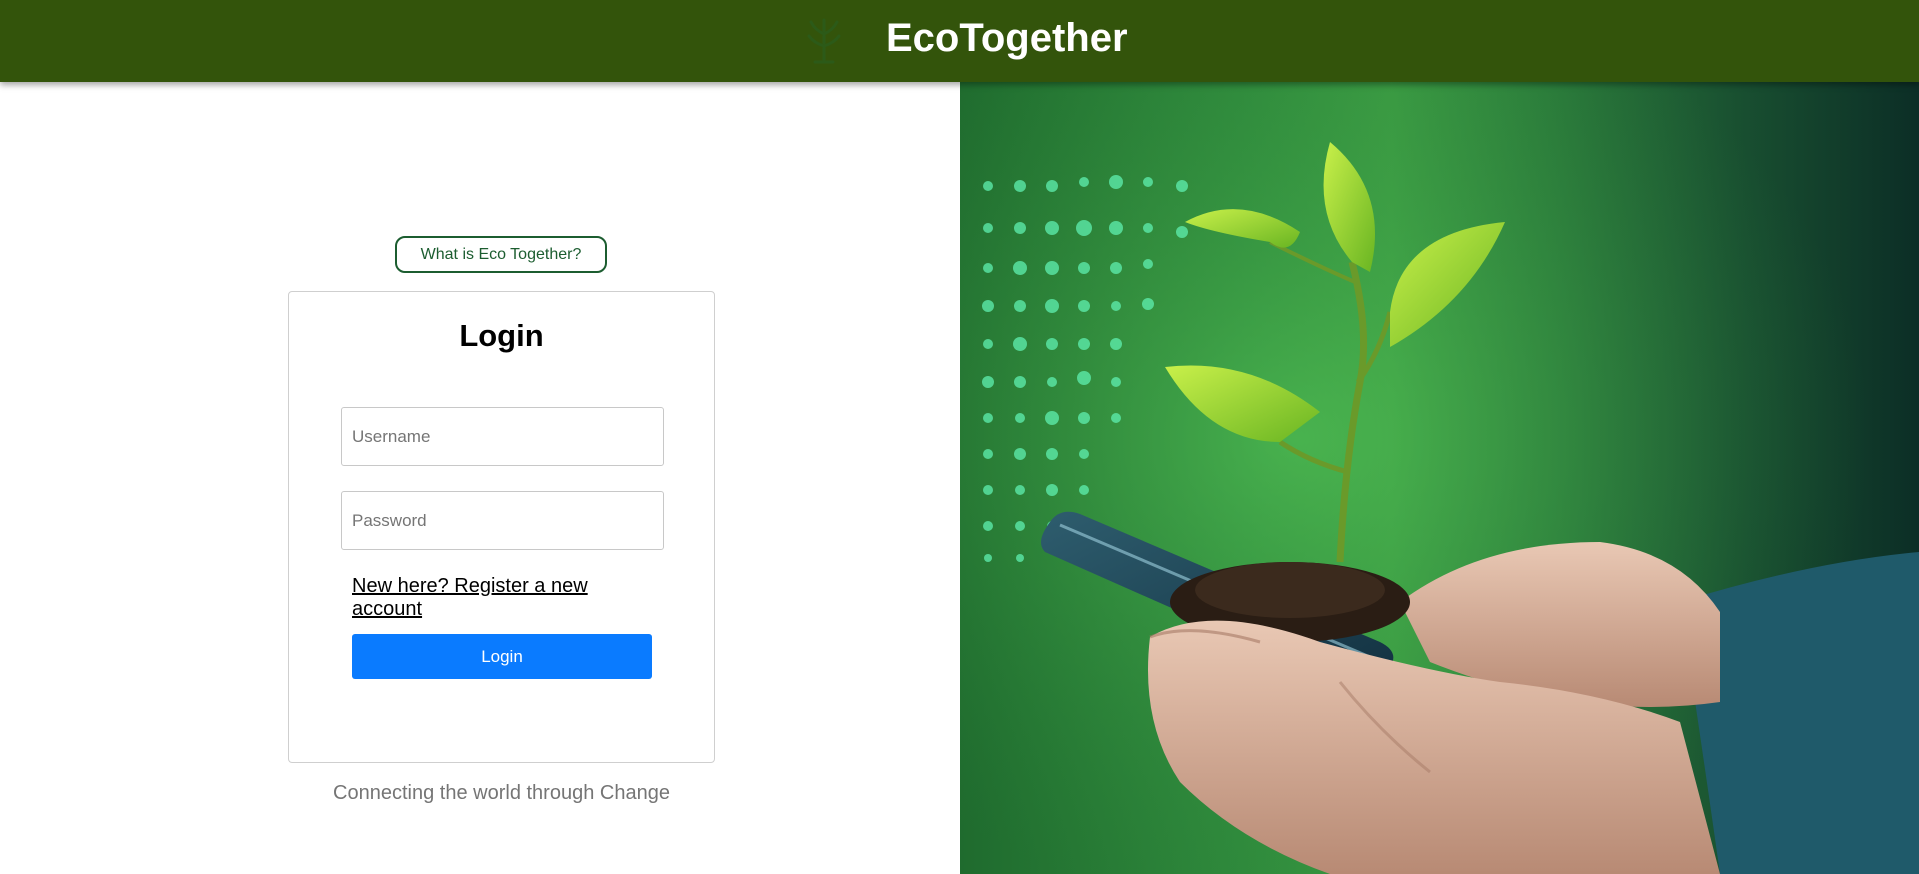  Describe the element at coordinates (501, 335) in the screenshot. I see `login-heading: Login` at that location.